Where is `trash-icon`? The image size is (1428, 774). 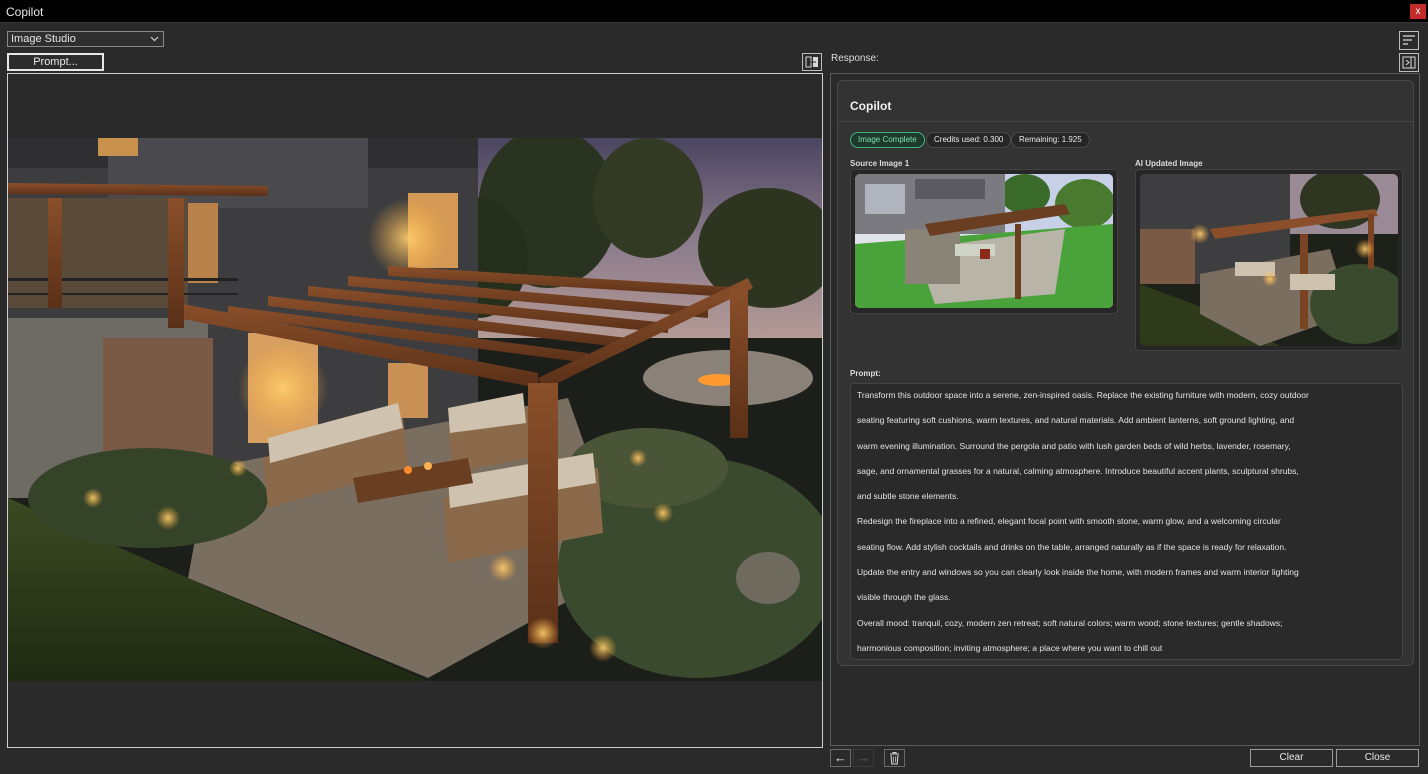
trash-icon is located at coordinates (894, 758).